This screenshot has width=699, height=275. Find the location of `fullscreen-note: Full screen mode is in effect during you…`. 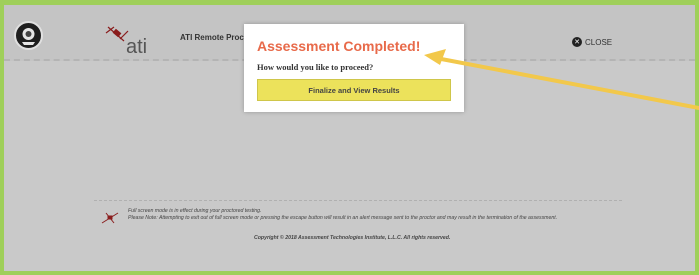

fullscreen-note: Full screen mode is in effect during you… is located at coordinates (195, 211).